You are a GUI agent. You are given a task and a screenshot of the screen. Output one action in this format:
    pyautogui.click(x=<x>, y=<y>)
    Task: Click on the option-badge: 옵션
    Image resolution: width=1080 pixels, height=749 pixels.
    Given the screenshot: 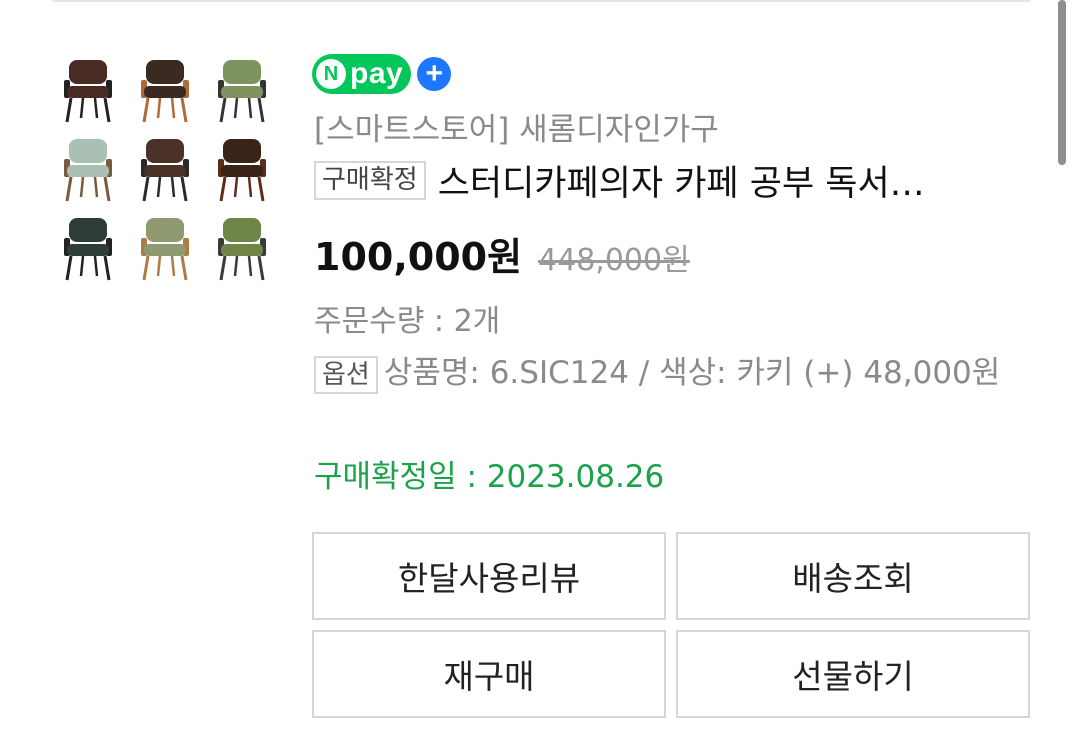 What is the action you would take?
    pyautogui.click(x=346, y=375)
    